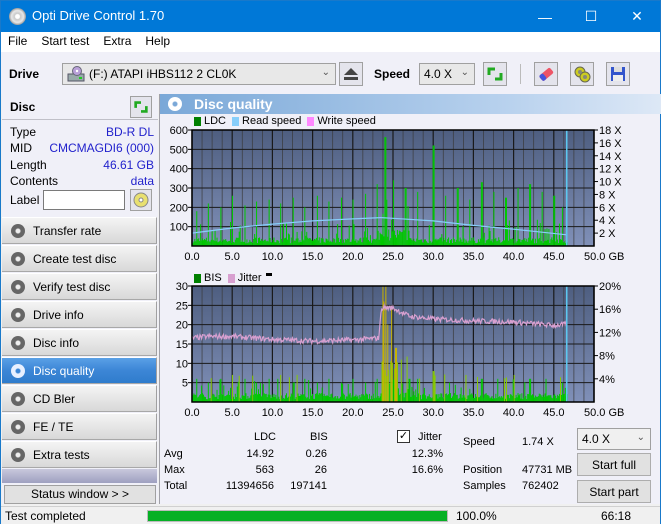  I want to click on speed-select: 4.0 X ⌄, so click(447, 74).